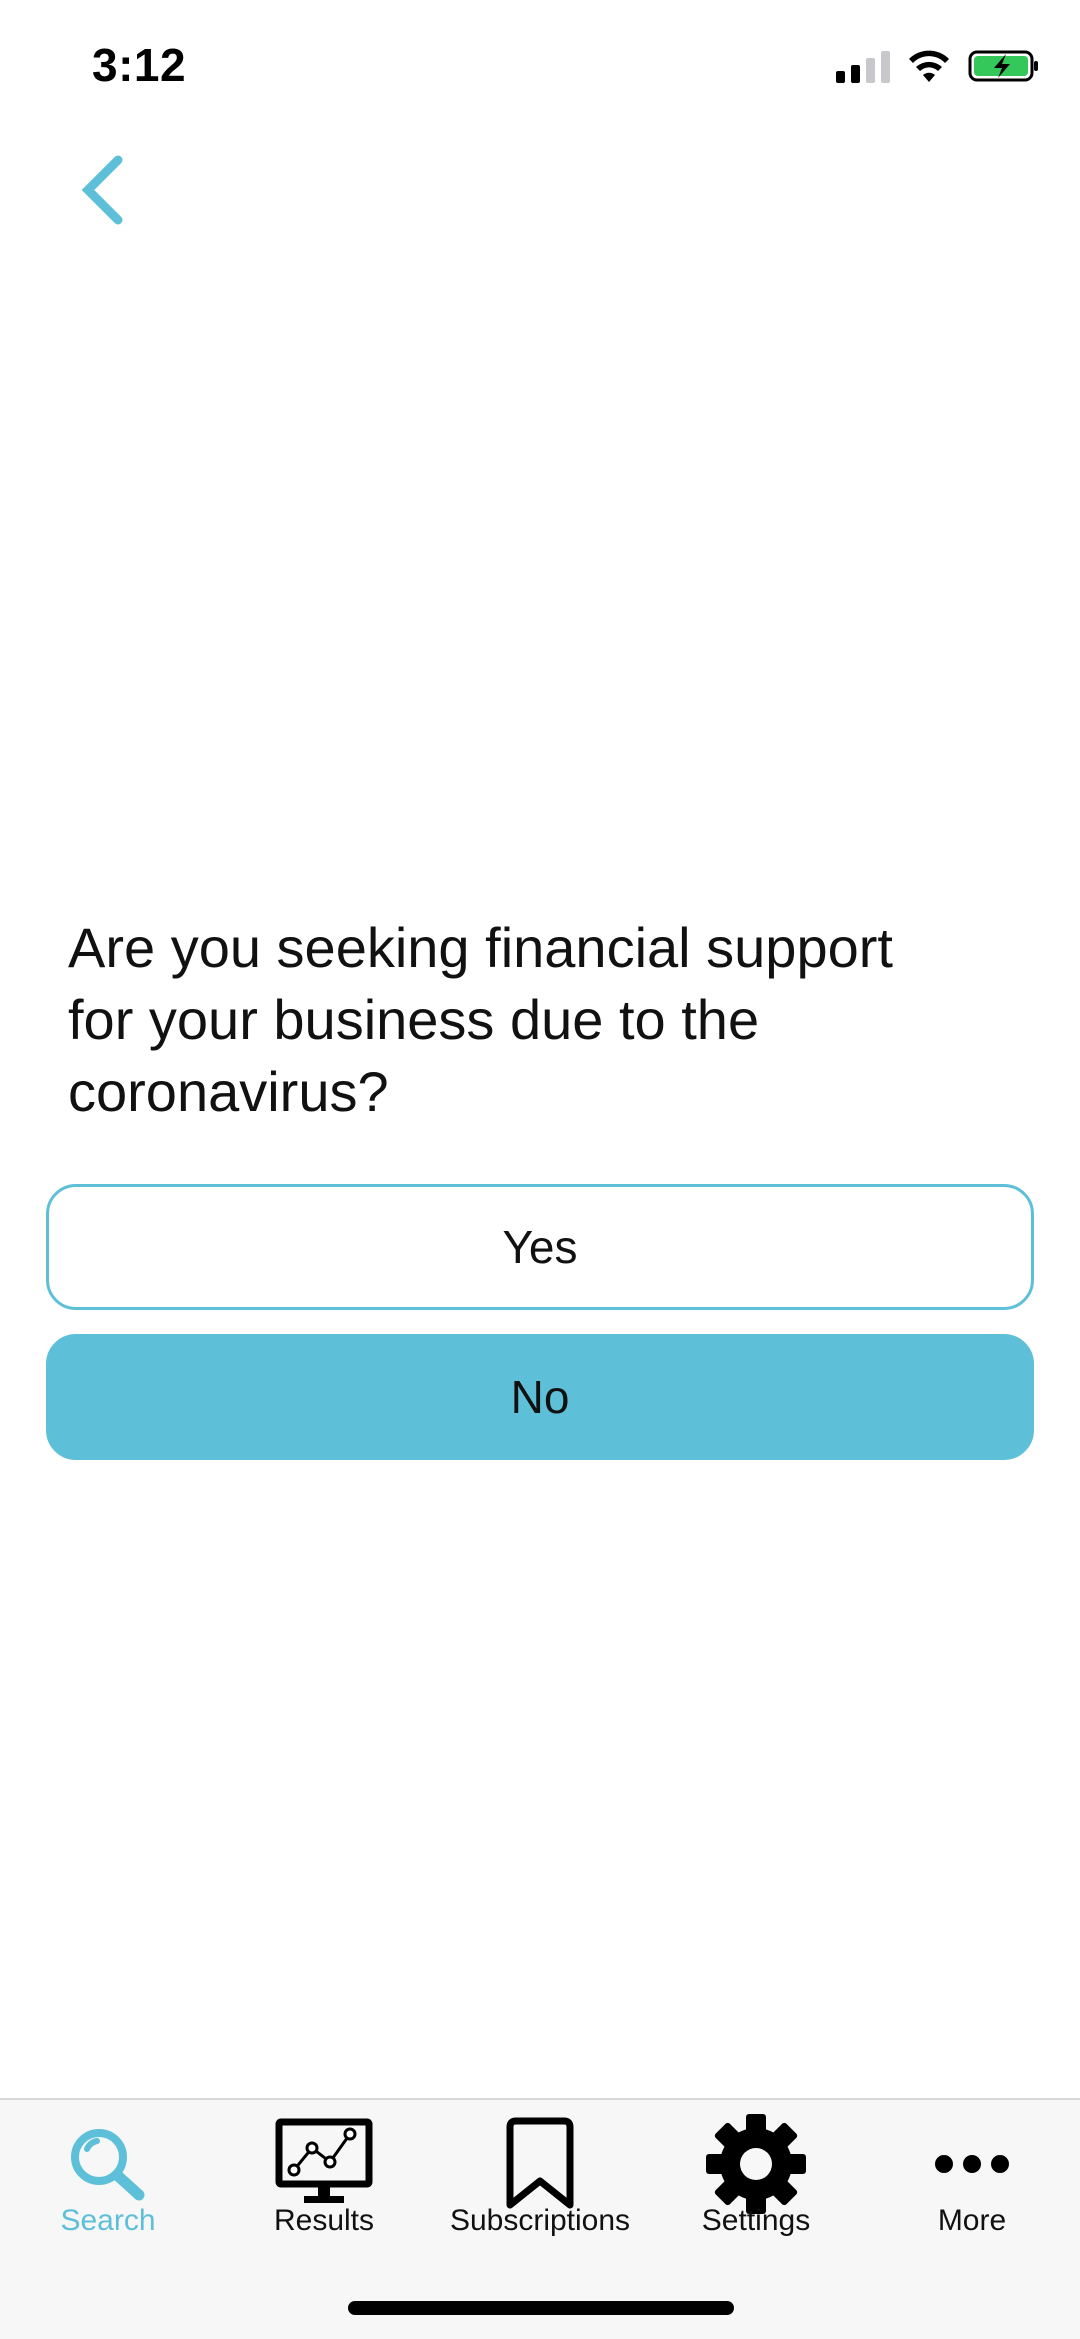 The width and height of the screenshot is (1080, 2339). I want to click on search-icon, so click(108, 2164).